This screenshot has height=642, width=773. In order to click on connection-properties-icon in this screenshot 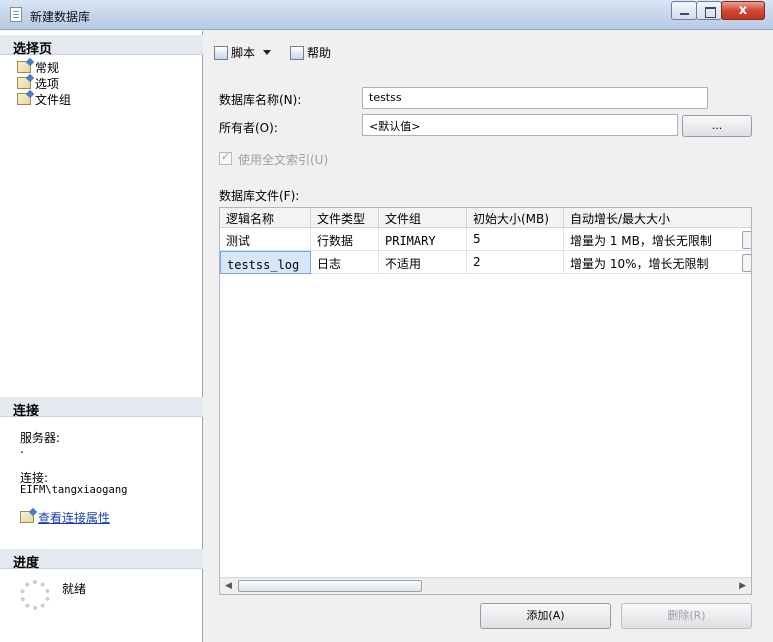, I will do `click(27, 517)`.